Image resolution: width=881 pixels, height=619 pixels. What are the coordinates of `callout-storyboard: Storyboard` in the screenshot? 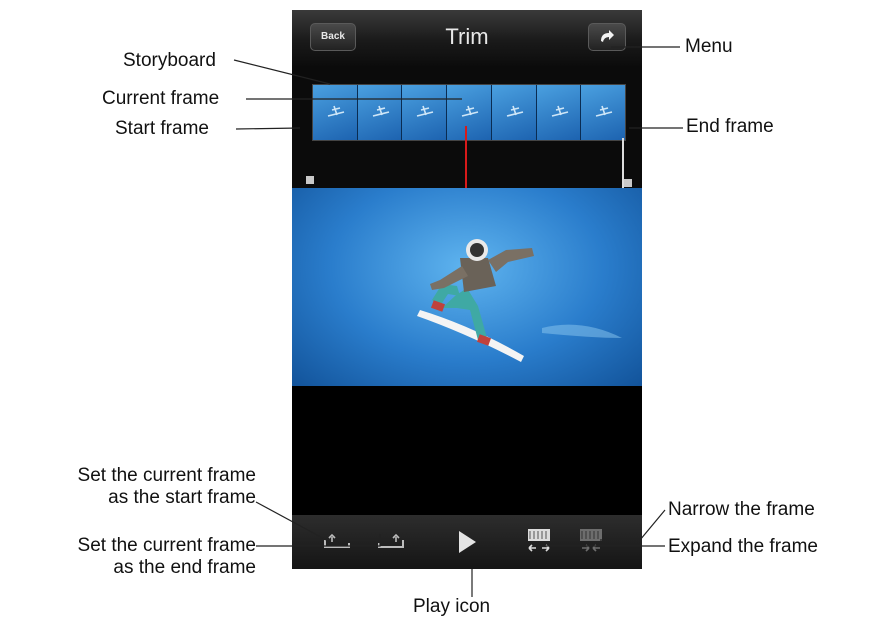 It's located at (169, 60).